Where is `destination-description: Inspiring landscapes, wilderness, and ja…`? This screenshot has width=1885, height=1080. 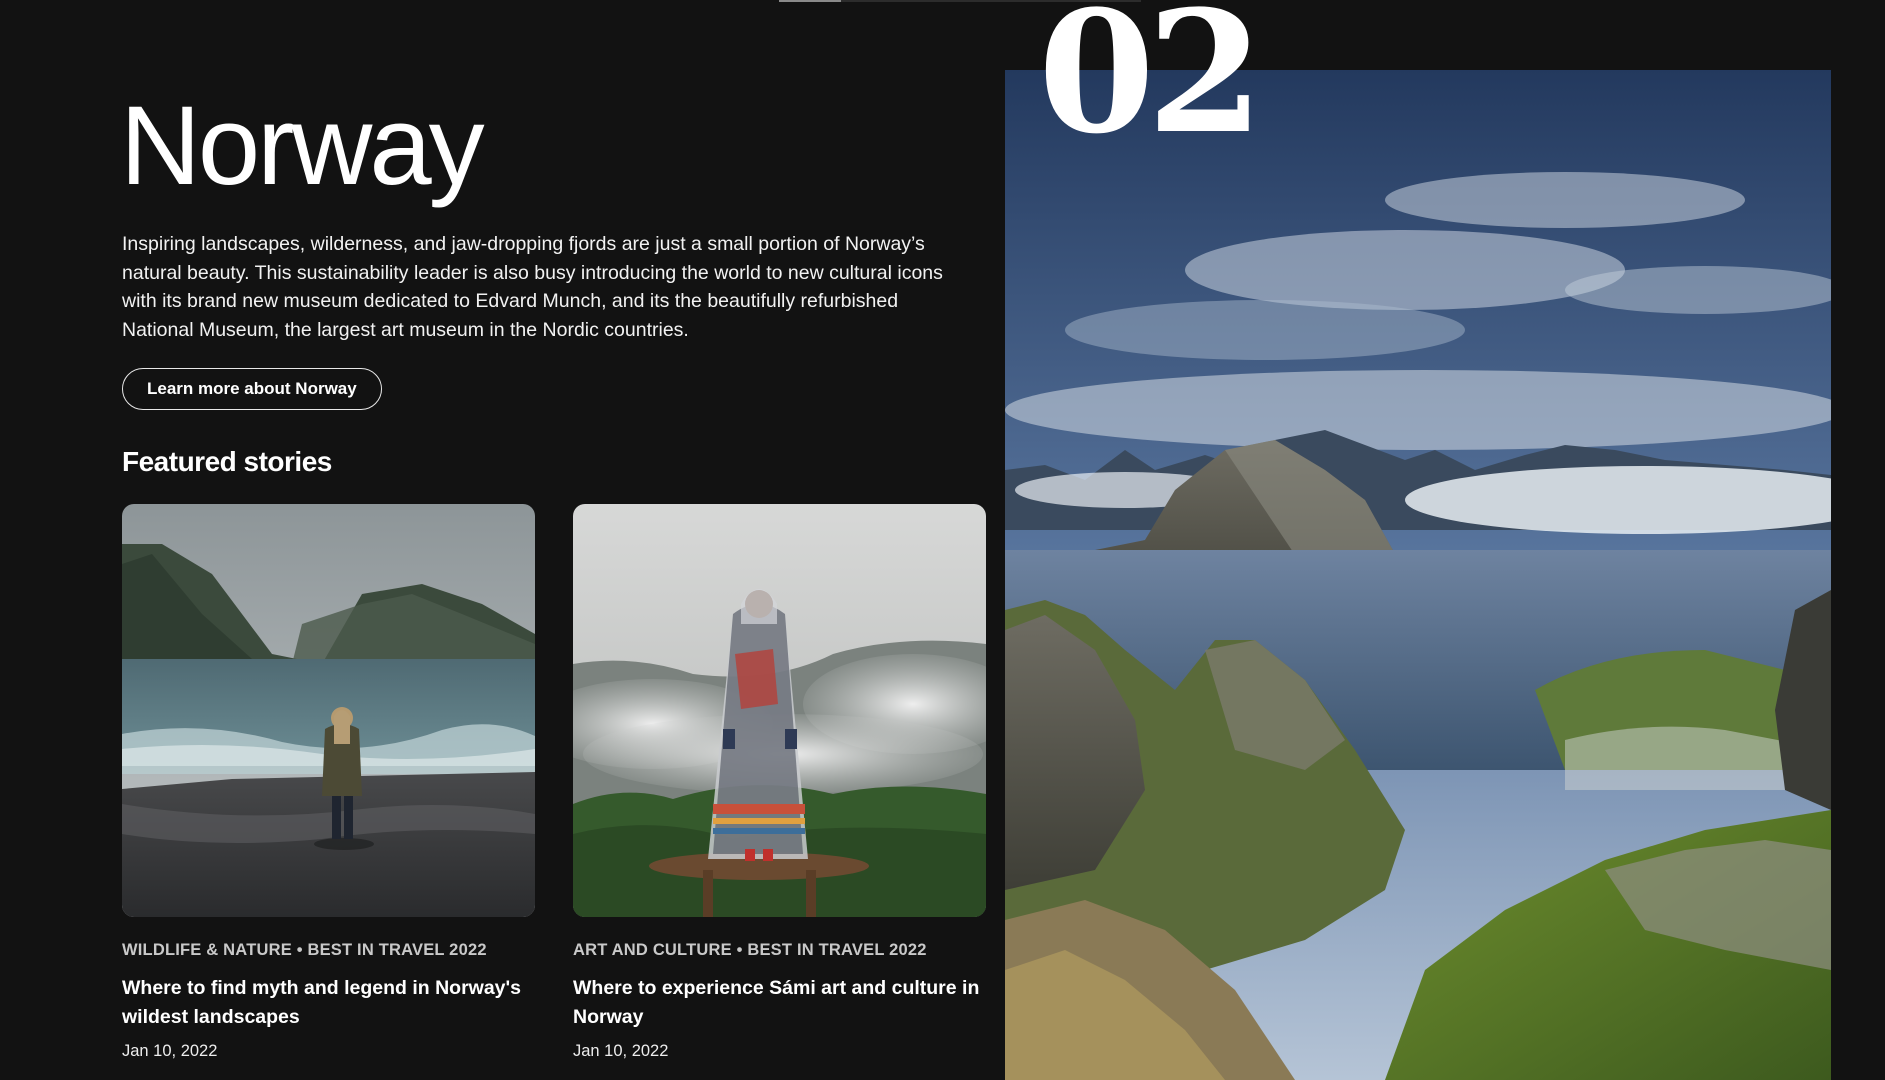
destination-description: Inspiring landscapes, wilderness, and ja… is located at coordinates (532, 287).